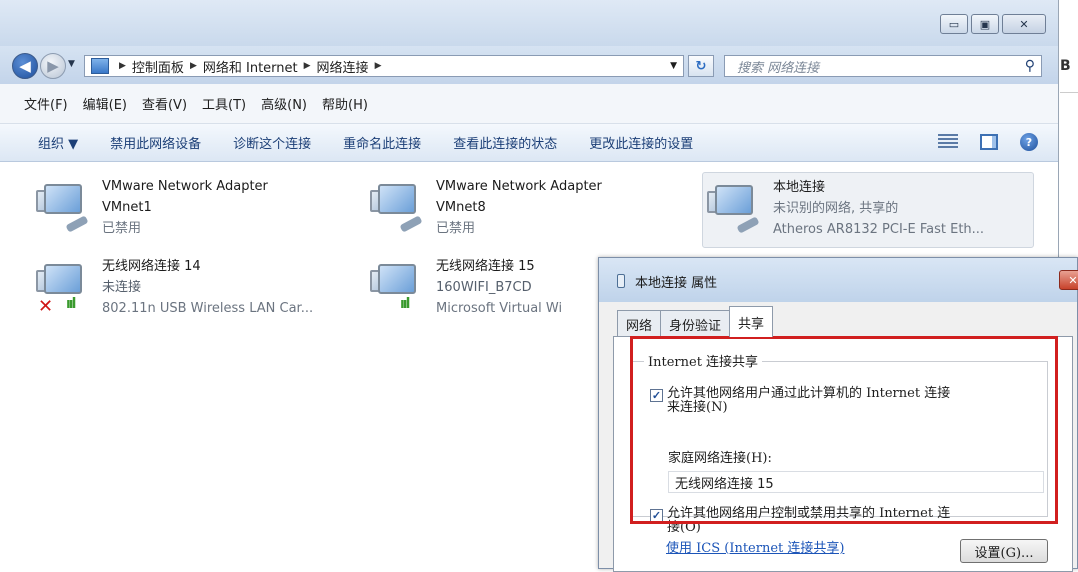 This screenshot has height=572, width=1078. What do you see at coordinates (343, 66) in the screenshot?
I see `breadcrumb-network-connections: 网络连接` at bounding box center [343, 66].